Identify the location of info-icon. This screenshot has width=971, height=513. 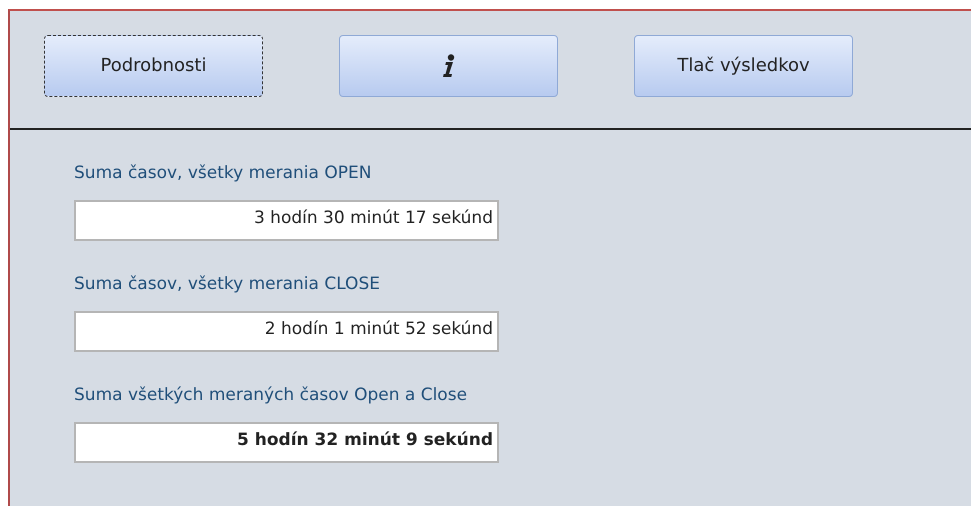
(449, 66).